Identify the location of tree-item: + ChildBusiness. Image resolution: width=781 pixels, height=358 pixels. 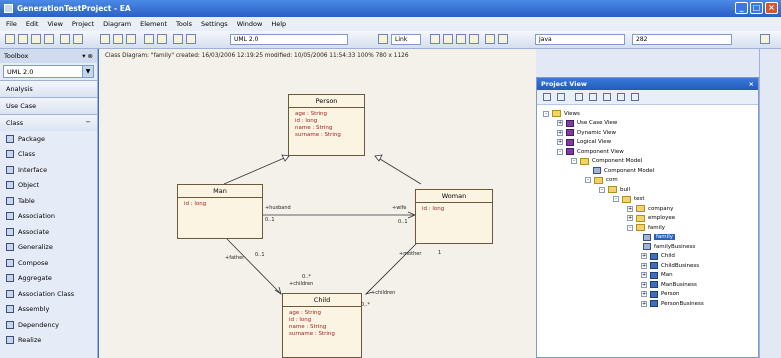
(670, 265).